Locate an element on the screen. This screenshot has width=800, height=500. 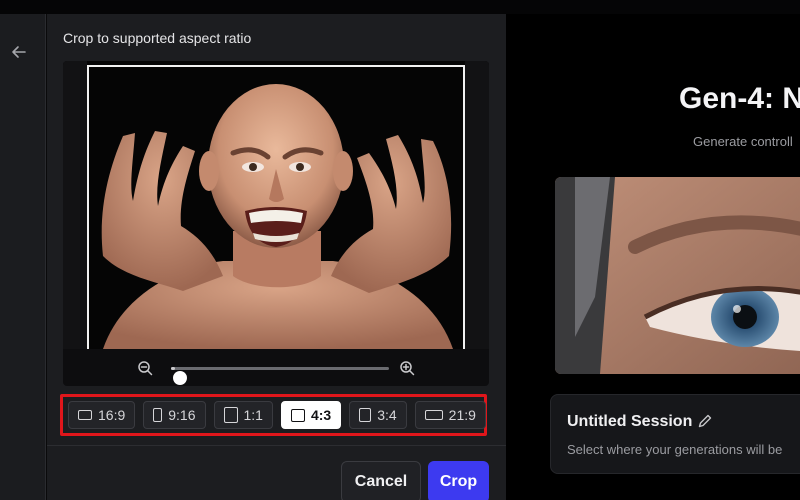
aspect-ratio-4-3: 4:3 is located at coordinates (311, 415).